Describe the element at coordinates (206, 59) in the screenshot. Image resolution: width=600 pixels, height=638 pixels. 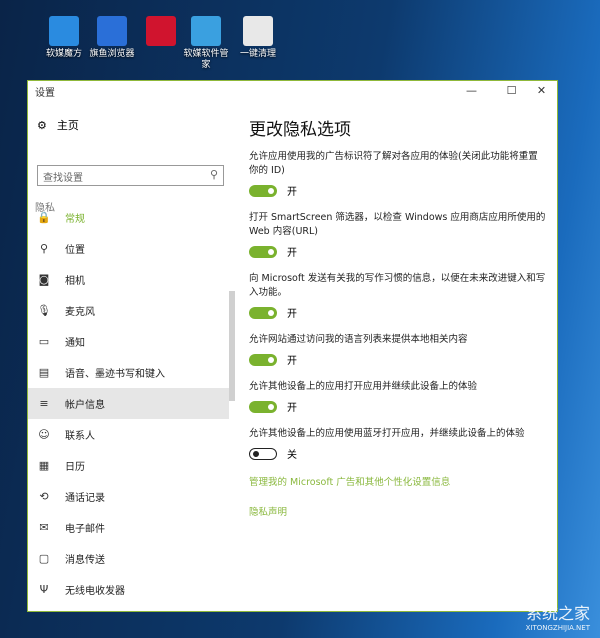
I see `desktop-icon-label: 软媒软件管家` at that location.